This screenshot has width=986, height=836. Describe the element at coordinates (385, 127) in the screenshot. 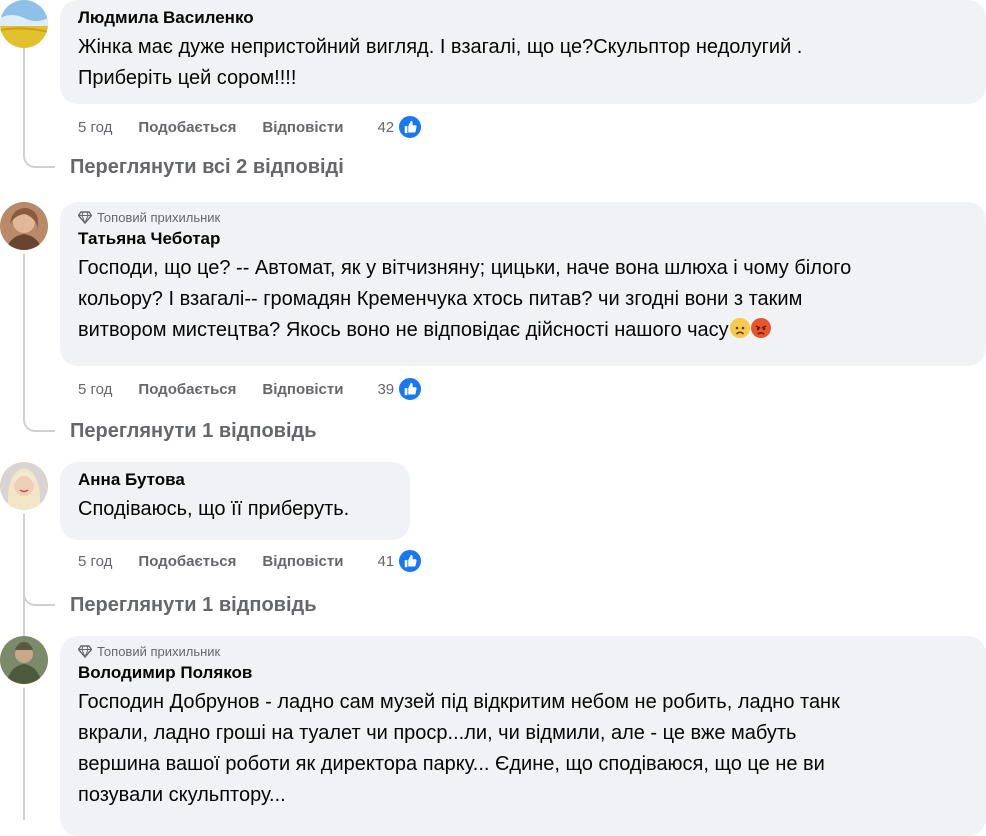

I see `like-count: 42` at that location.